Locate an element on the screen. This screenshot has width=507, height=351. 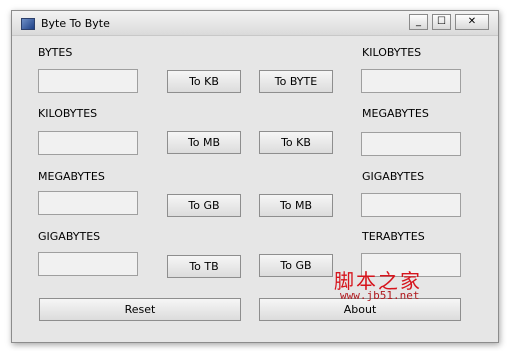
megabytes-left-input is located at coordinates (88, 203).